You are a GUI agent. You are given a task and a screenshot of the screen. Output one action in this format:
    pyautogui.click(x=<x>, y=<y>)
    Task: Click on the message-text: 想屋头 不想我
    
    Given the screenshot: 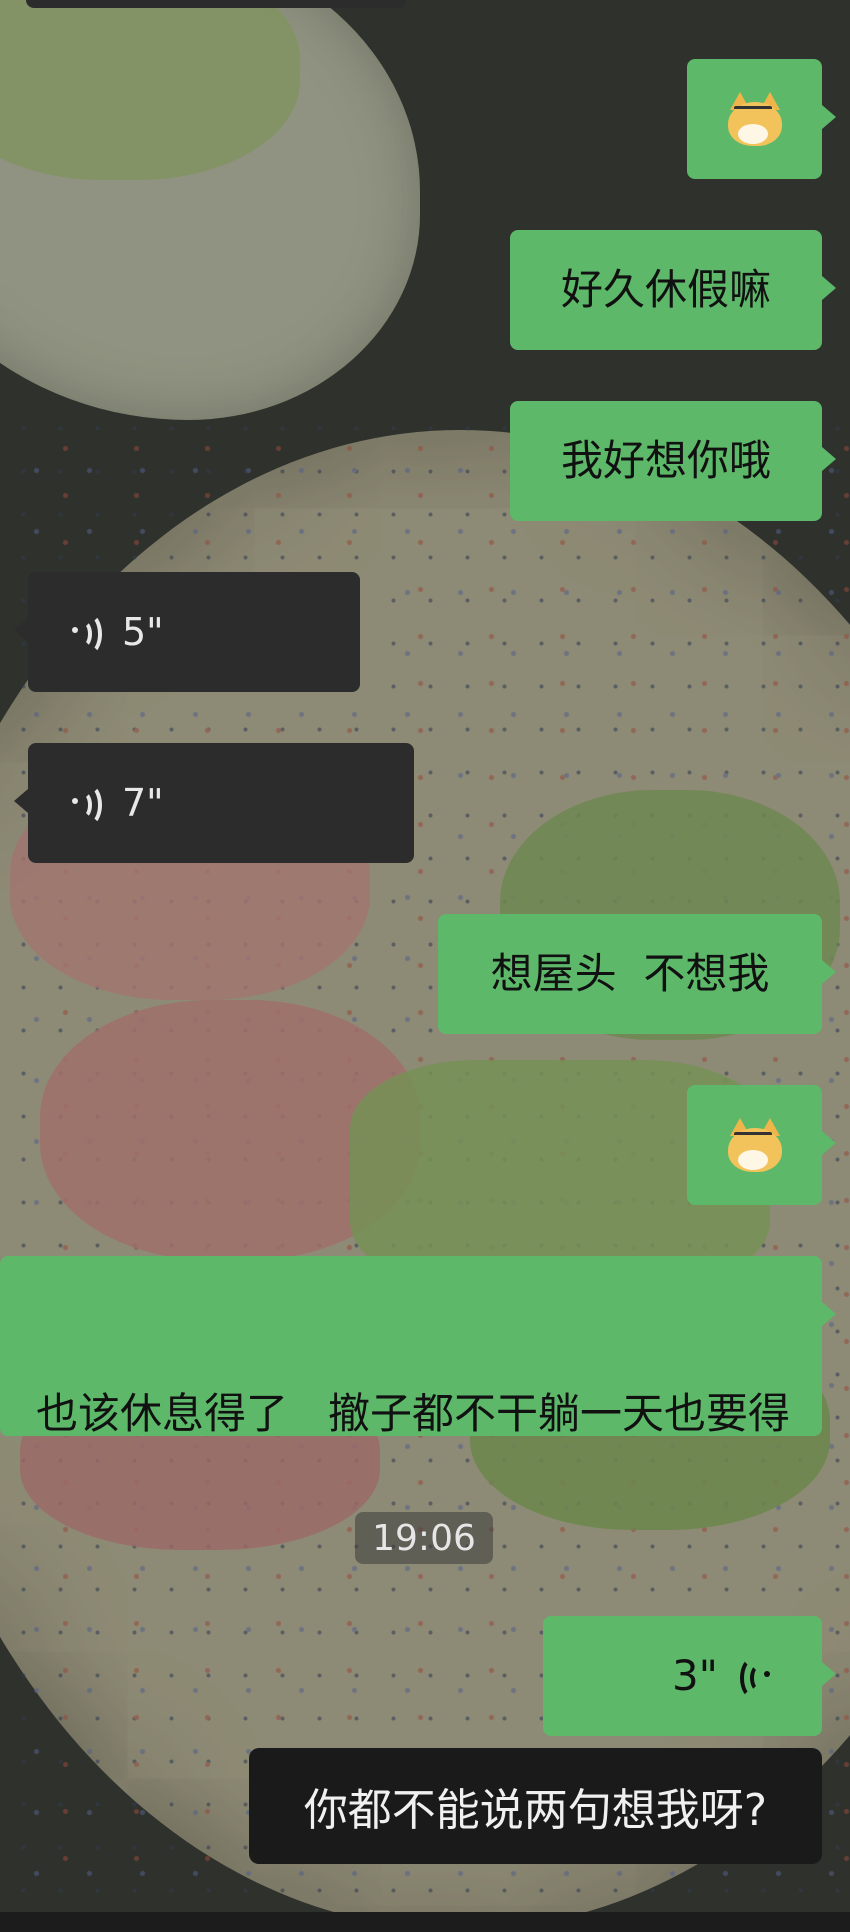 What is the action you would take?
    pyautogui.click(x=630, y=973)
    